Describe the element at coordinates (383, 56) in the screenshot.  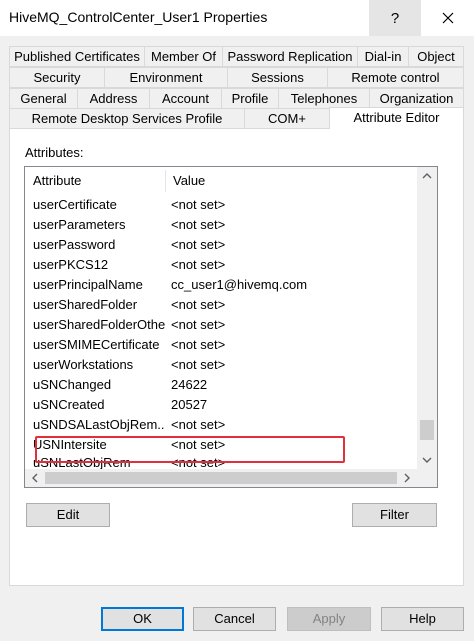
I see `tab-dial-in: Dial-in` at that location.